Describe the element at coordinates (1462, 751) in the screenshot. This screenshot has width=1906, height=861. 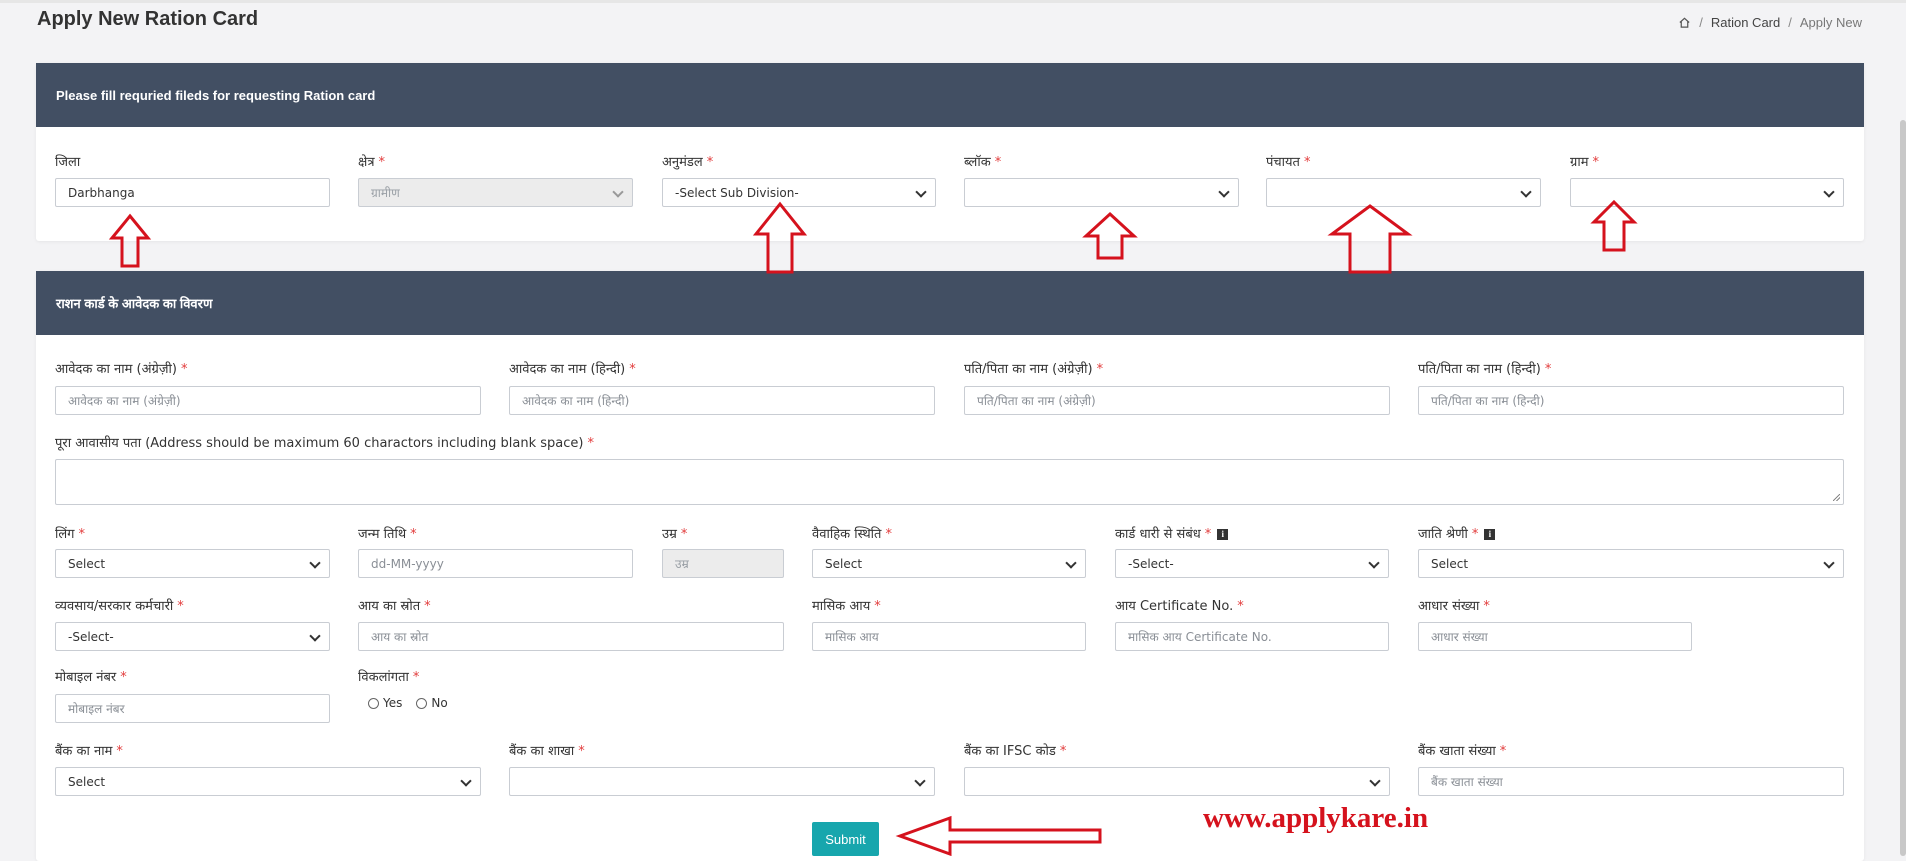
I see `bank-account-label: बैंक खाता संख्या *` at that location.